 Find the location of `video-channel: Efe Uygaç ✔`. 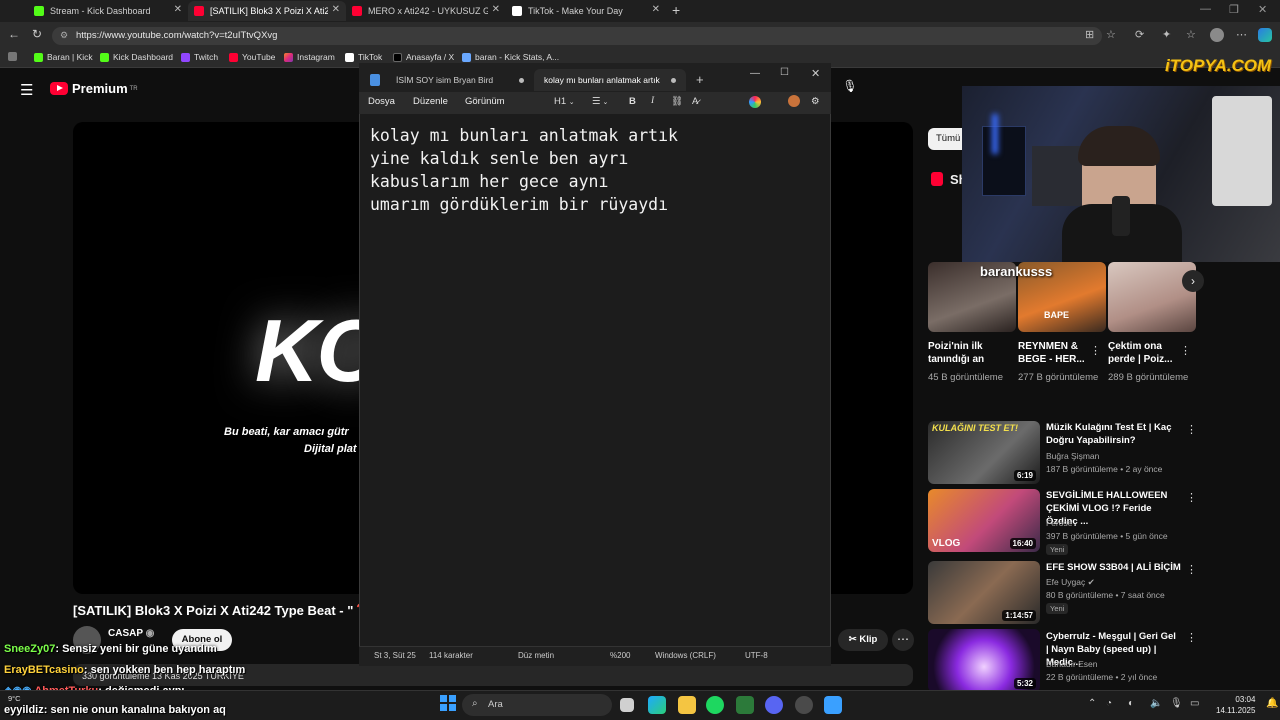

video-channel: Efe Uygaç ✔ is located at coordinates (1070, 582).